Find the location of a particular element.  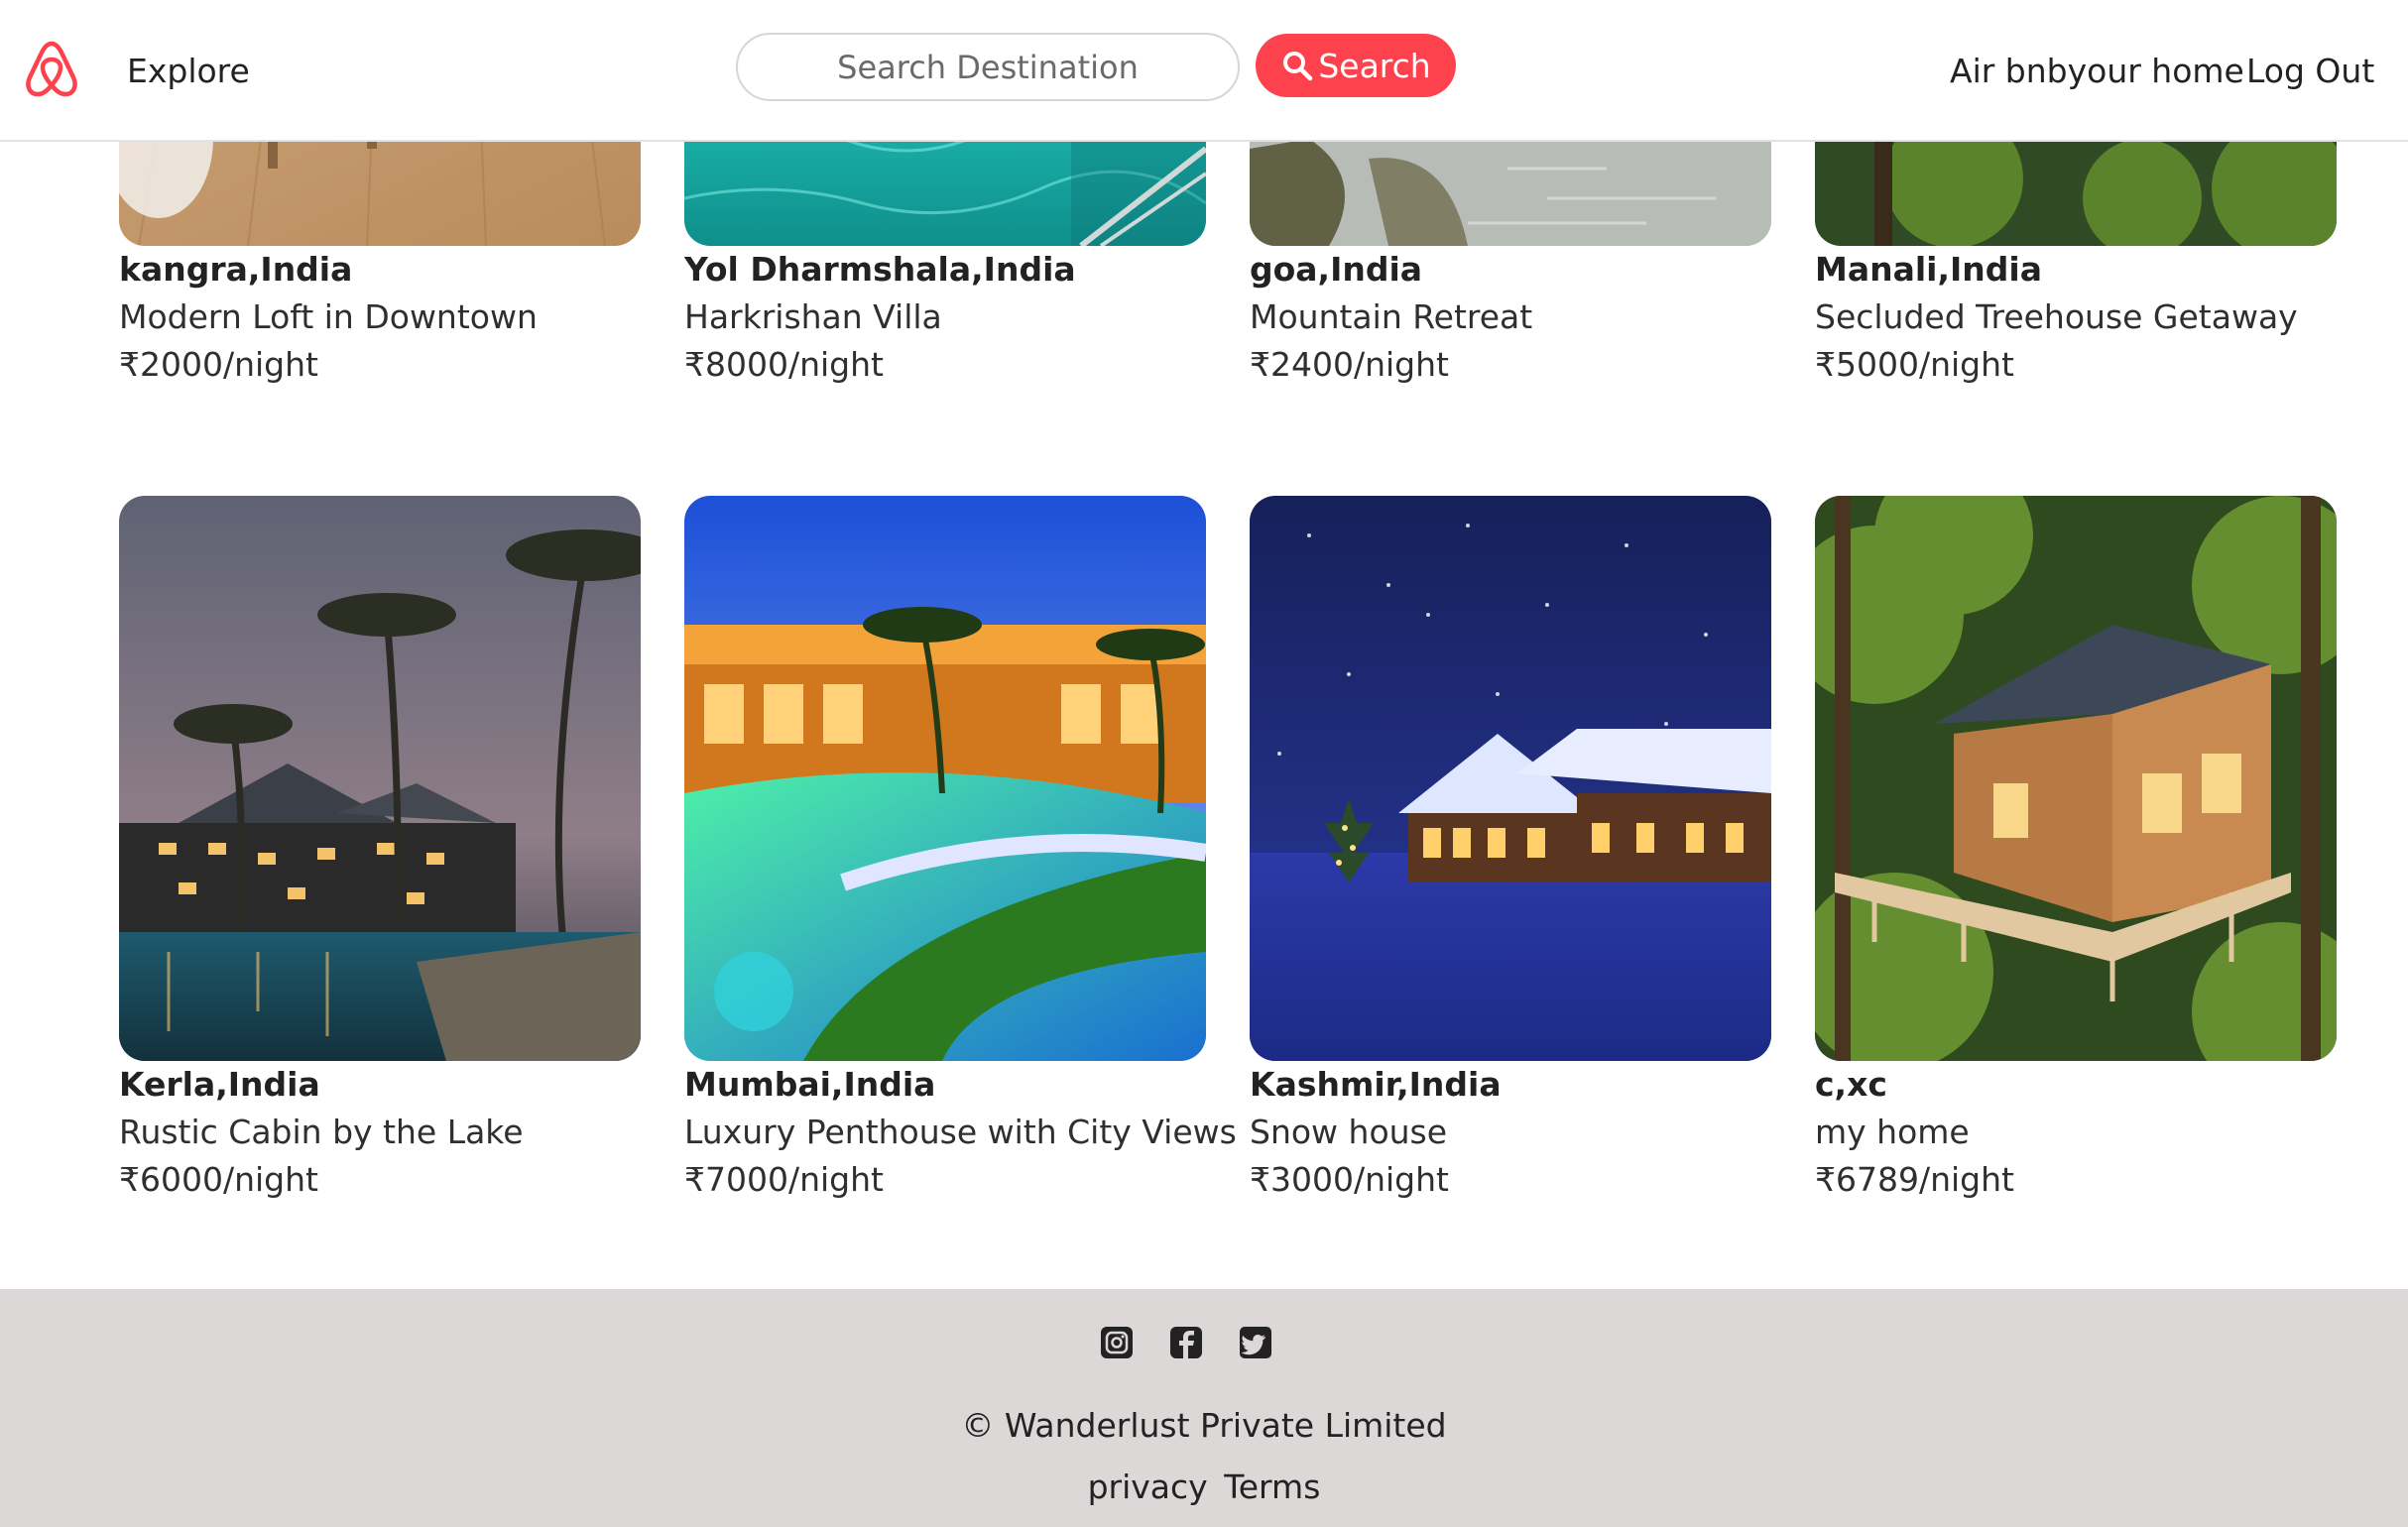

listing-card: c,xc my home ₹6789/night is located at coordinates (2076, 853).